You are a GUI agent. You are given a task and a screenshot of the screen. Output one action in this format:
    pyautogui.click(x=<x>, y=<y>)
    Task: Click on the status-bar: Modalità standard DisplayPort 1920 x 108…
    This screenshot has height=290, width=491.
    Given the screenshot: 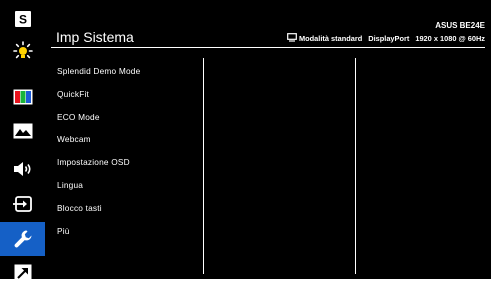 What is the action you would take?
    pyautogui.click(x=386, y=38)
    